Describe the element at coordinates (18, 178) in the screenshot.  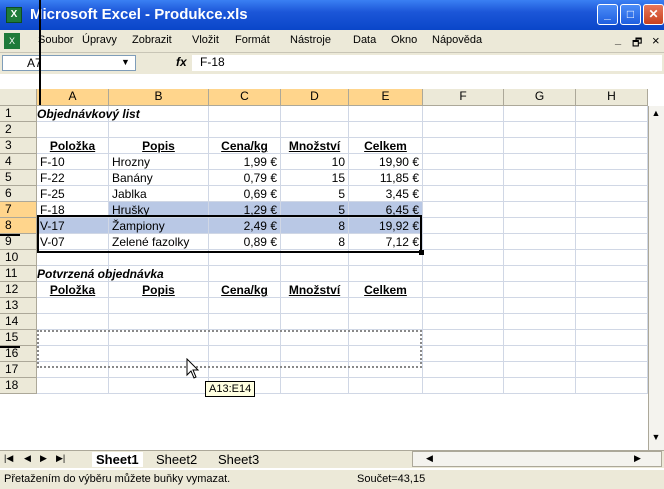
I see `row-header-5: 5` at that location.